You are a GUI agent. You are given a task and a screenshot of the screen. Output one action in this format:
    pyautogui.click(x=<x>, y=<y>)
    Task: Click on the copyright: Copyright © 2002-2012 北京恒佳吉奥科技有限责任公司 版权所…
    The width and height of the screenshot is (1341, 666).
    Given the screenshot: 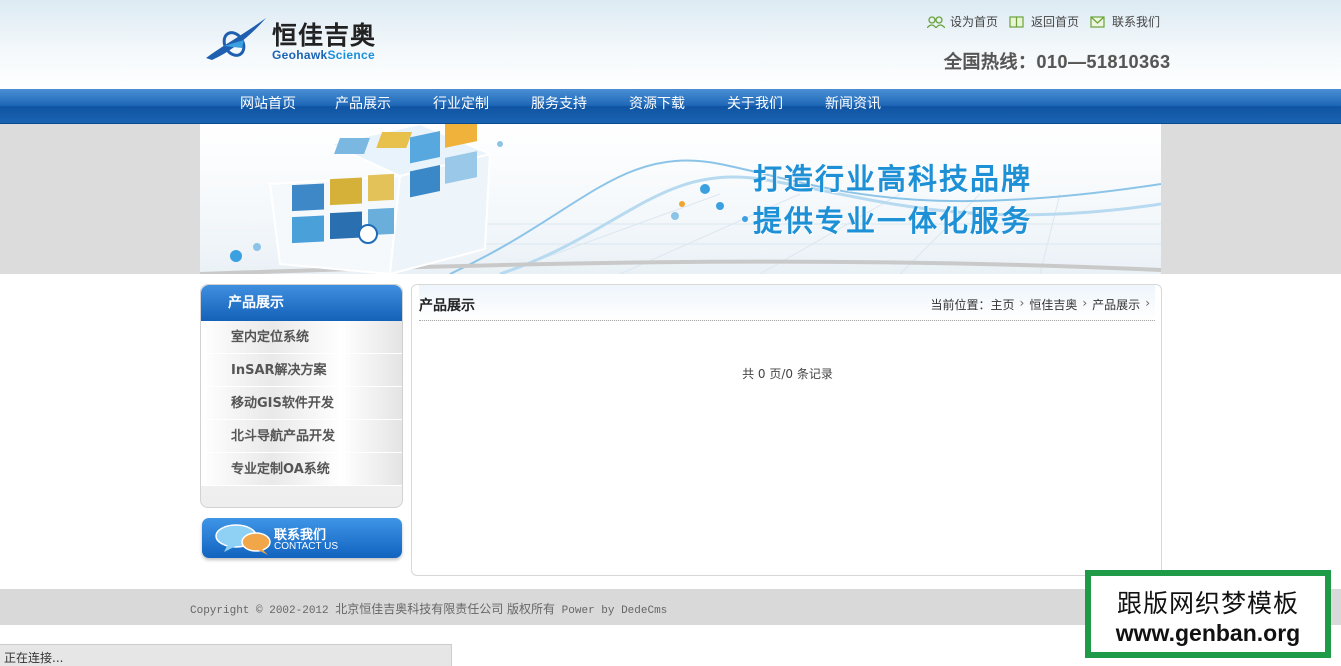 What is the action you would take?
    pyautogui.click(x=428, y=608)
    